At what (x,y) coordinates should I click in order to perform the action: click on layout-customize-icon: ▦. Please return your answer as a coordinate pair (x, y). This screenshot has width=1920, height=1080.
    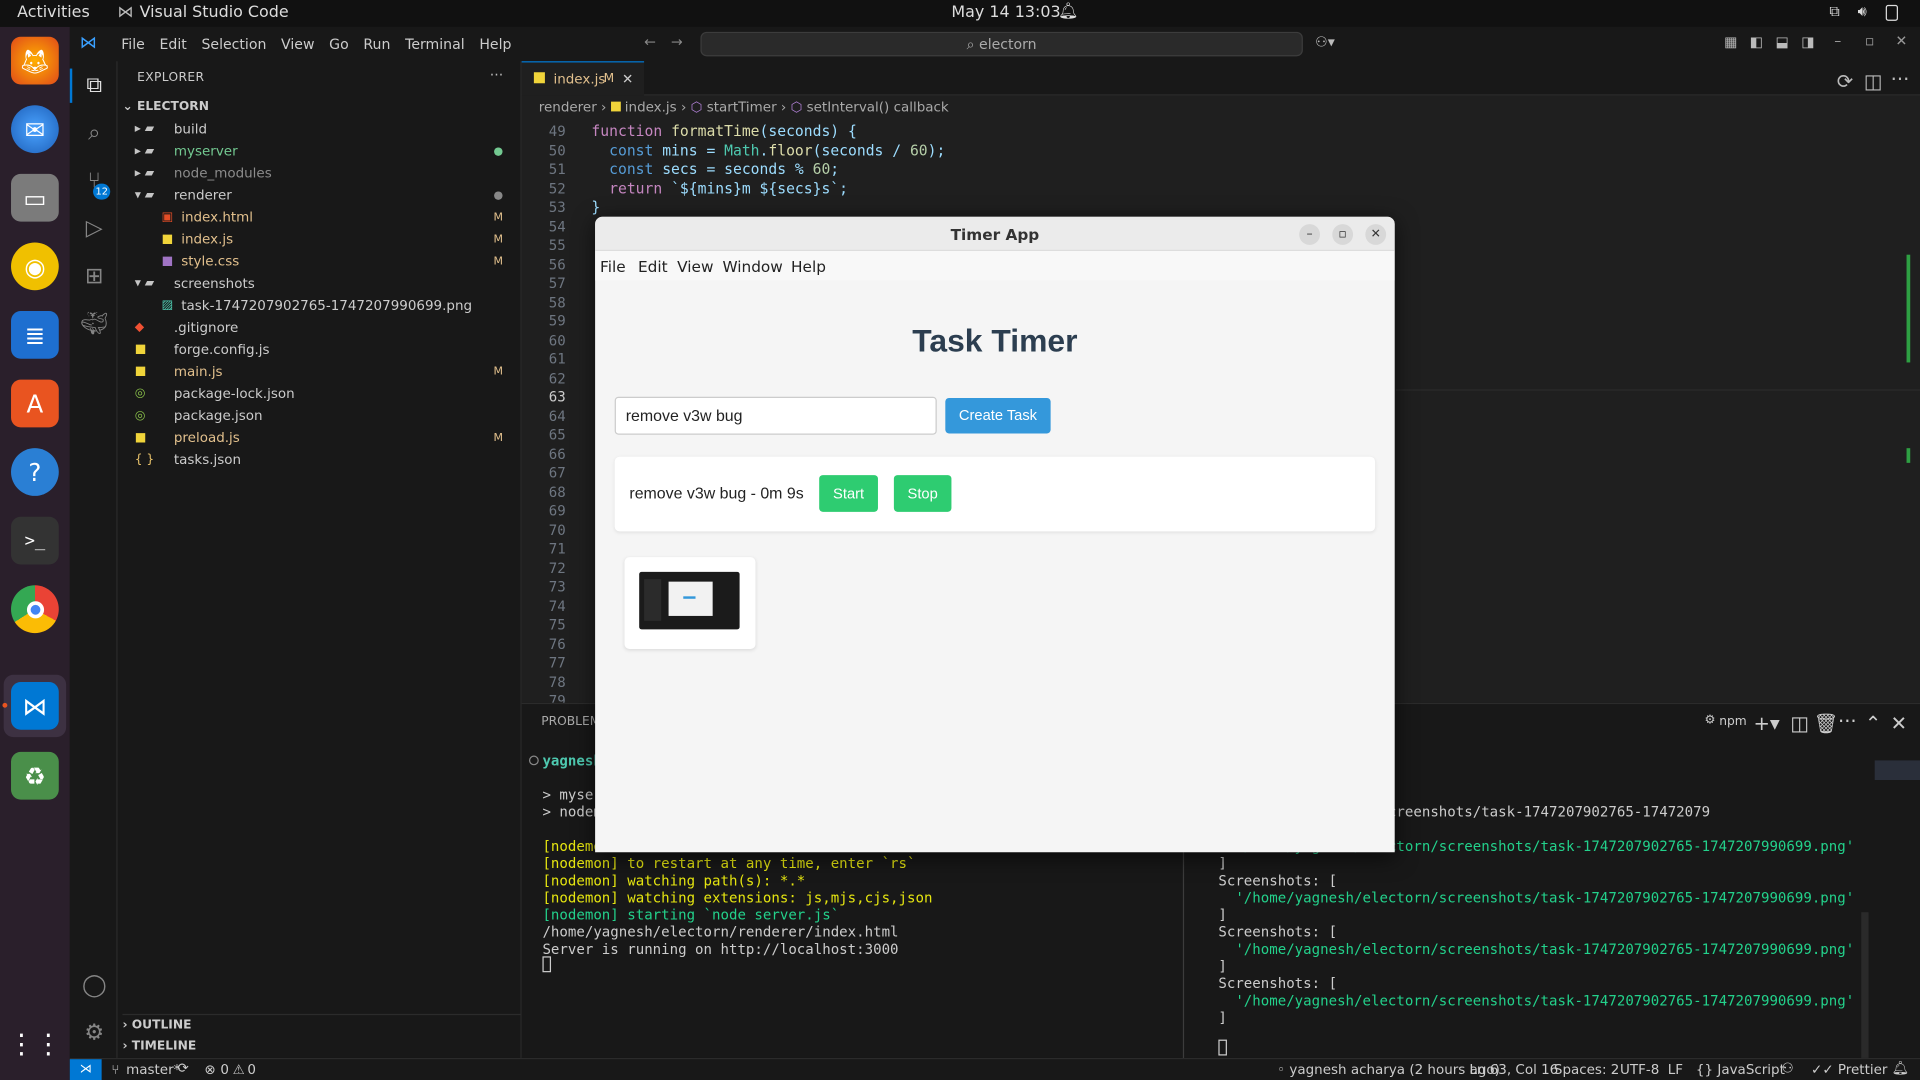
    Looking at the image, I should click on (1730, 41).